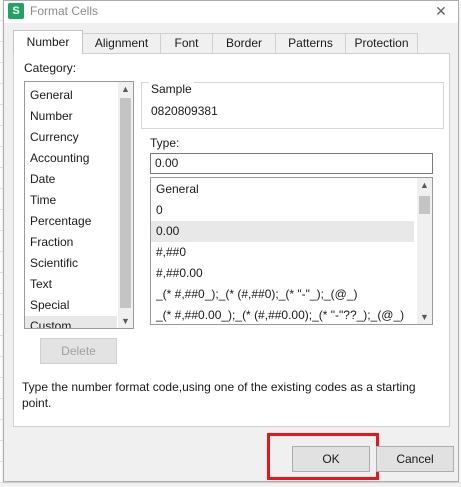  Describe the element at coordinates (244, 43) in the screenshot. I see `tab-border: Border` at that location.